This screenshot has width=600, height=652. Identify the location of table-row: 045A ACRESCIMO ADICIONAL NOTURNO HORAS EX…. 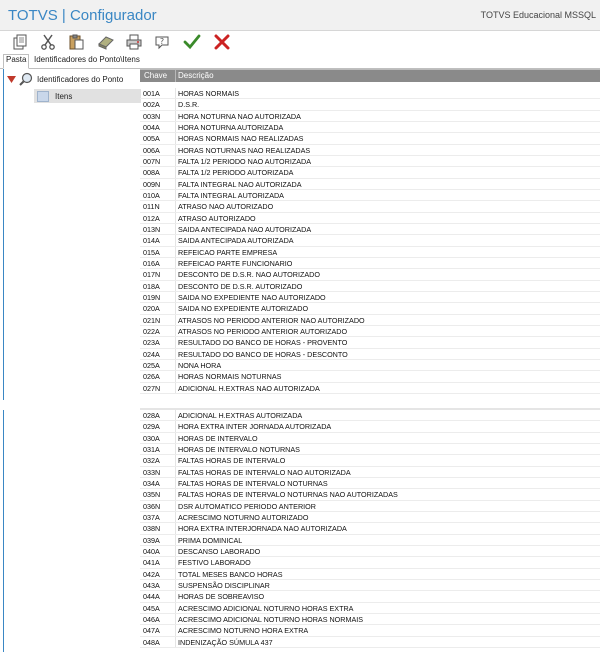
(370, 608).